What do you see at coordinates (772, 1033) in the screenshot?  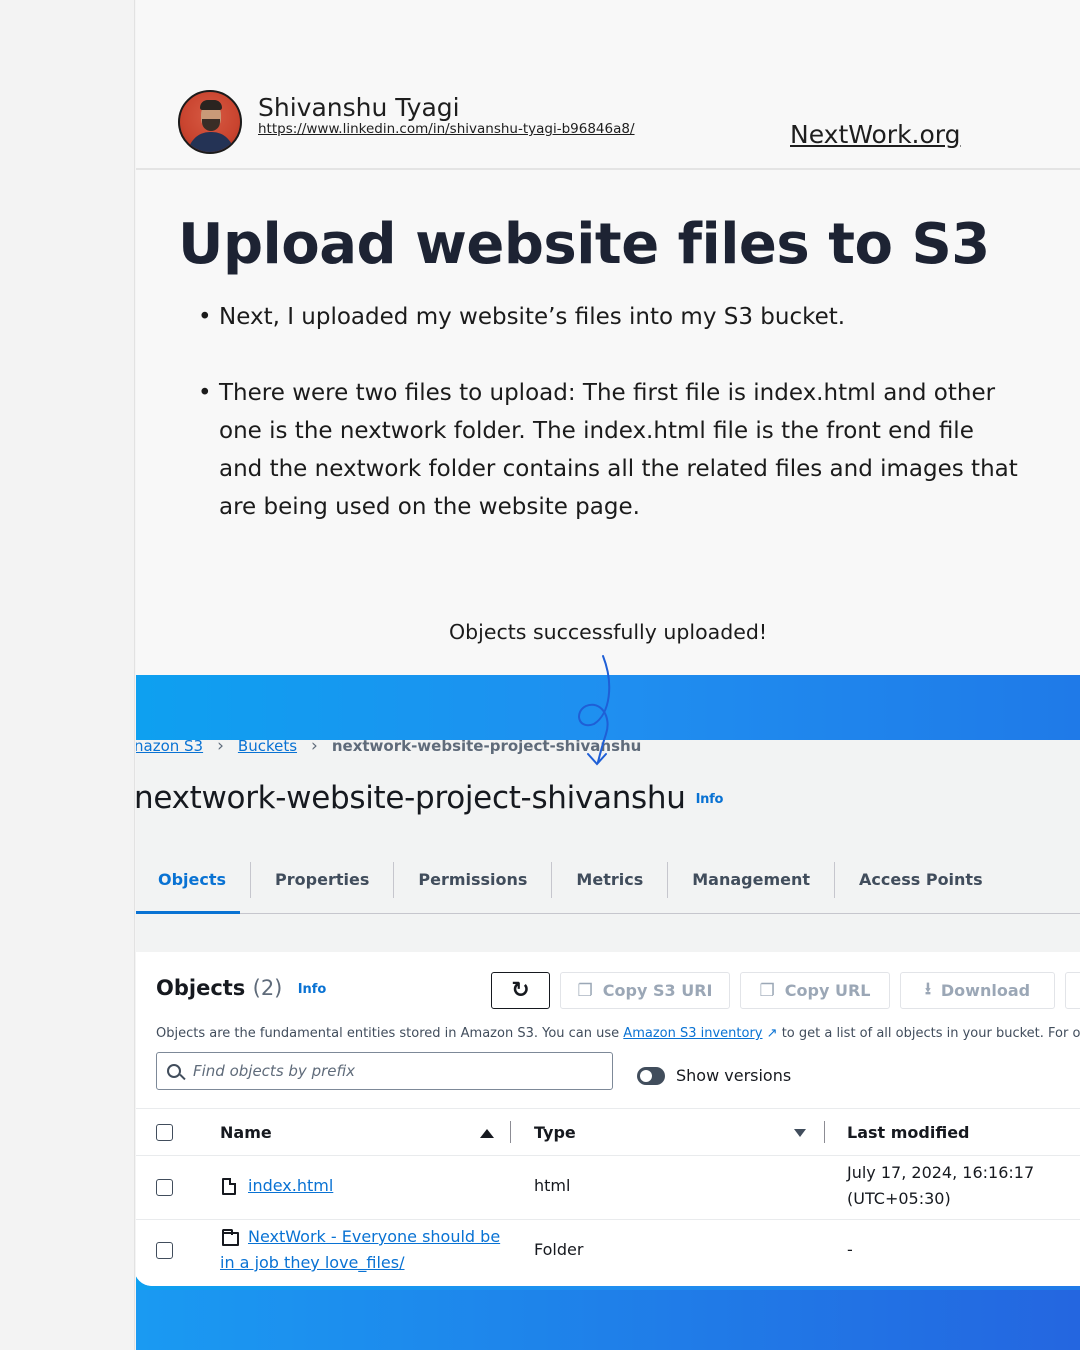 I see `external-link-icon: ↗` at bounding box center [772, 1033].